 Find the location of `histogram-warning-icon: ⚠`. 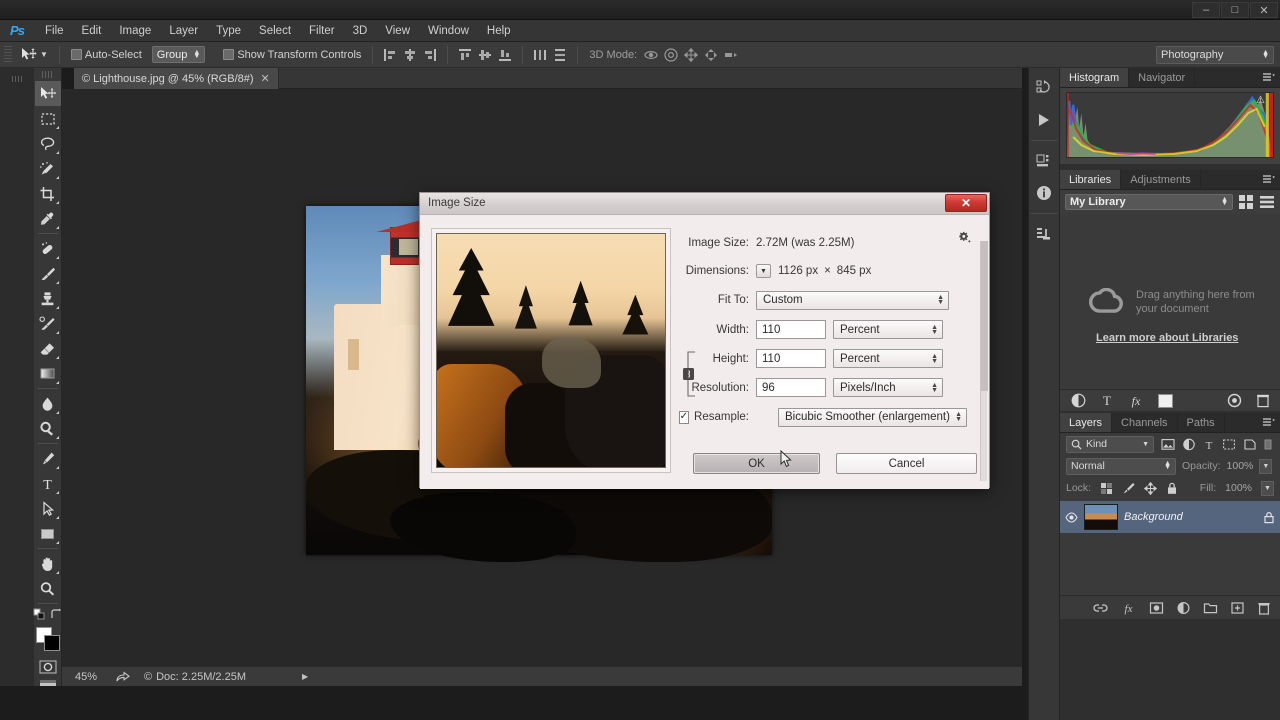

histogram-warning-icon: ⚠ is located at coordinates (1260, 100).